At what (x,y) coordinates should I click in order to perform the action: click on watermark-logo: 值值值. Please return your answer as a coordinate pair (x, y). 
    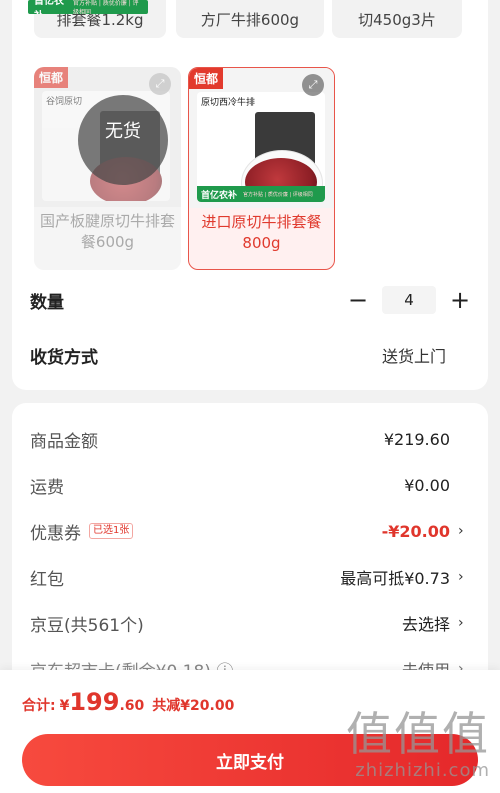
    Looking at the image, I should click on (418, 734).